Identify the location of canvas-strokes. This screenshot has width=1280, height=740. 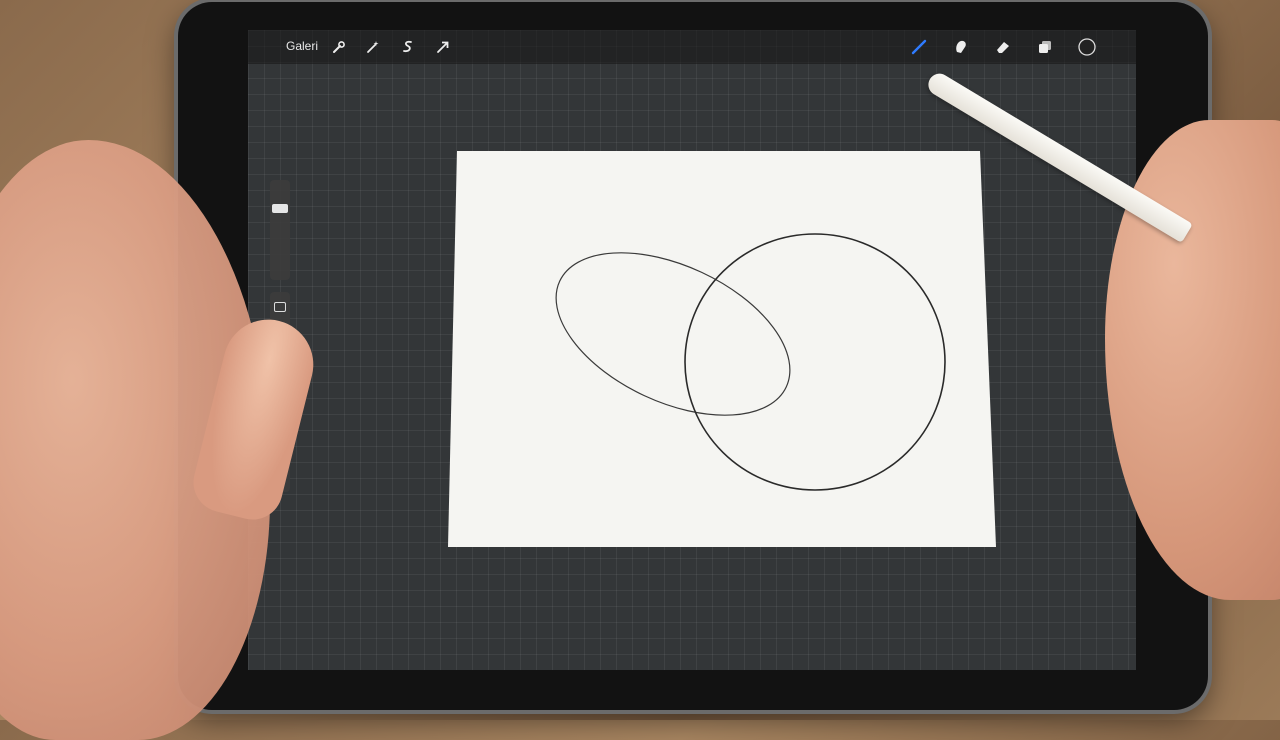
(750, 362).